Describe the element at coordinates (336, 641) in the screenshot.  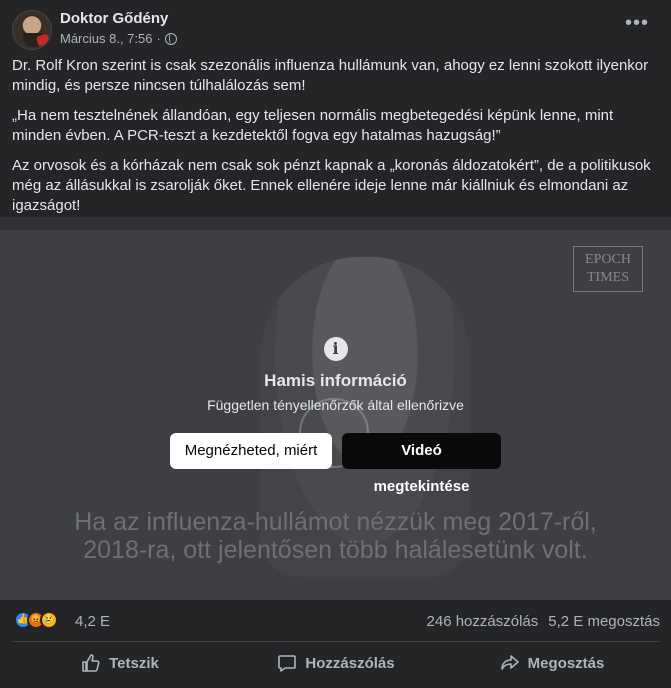
I see `divider` at that location.